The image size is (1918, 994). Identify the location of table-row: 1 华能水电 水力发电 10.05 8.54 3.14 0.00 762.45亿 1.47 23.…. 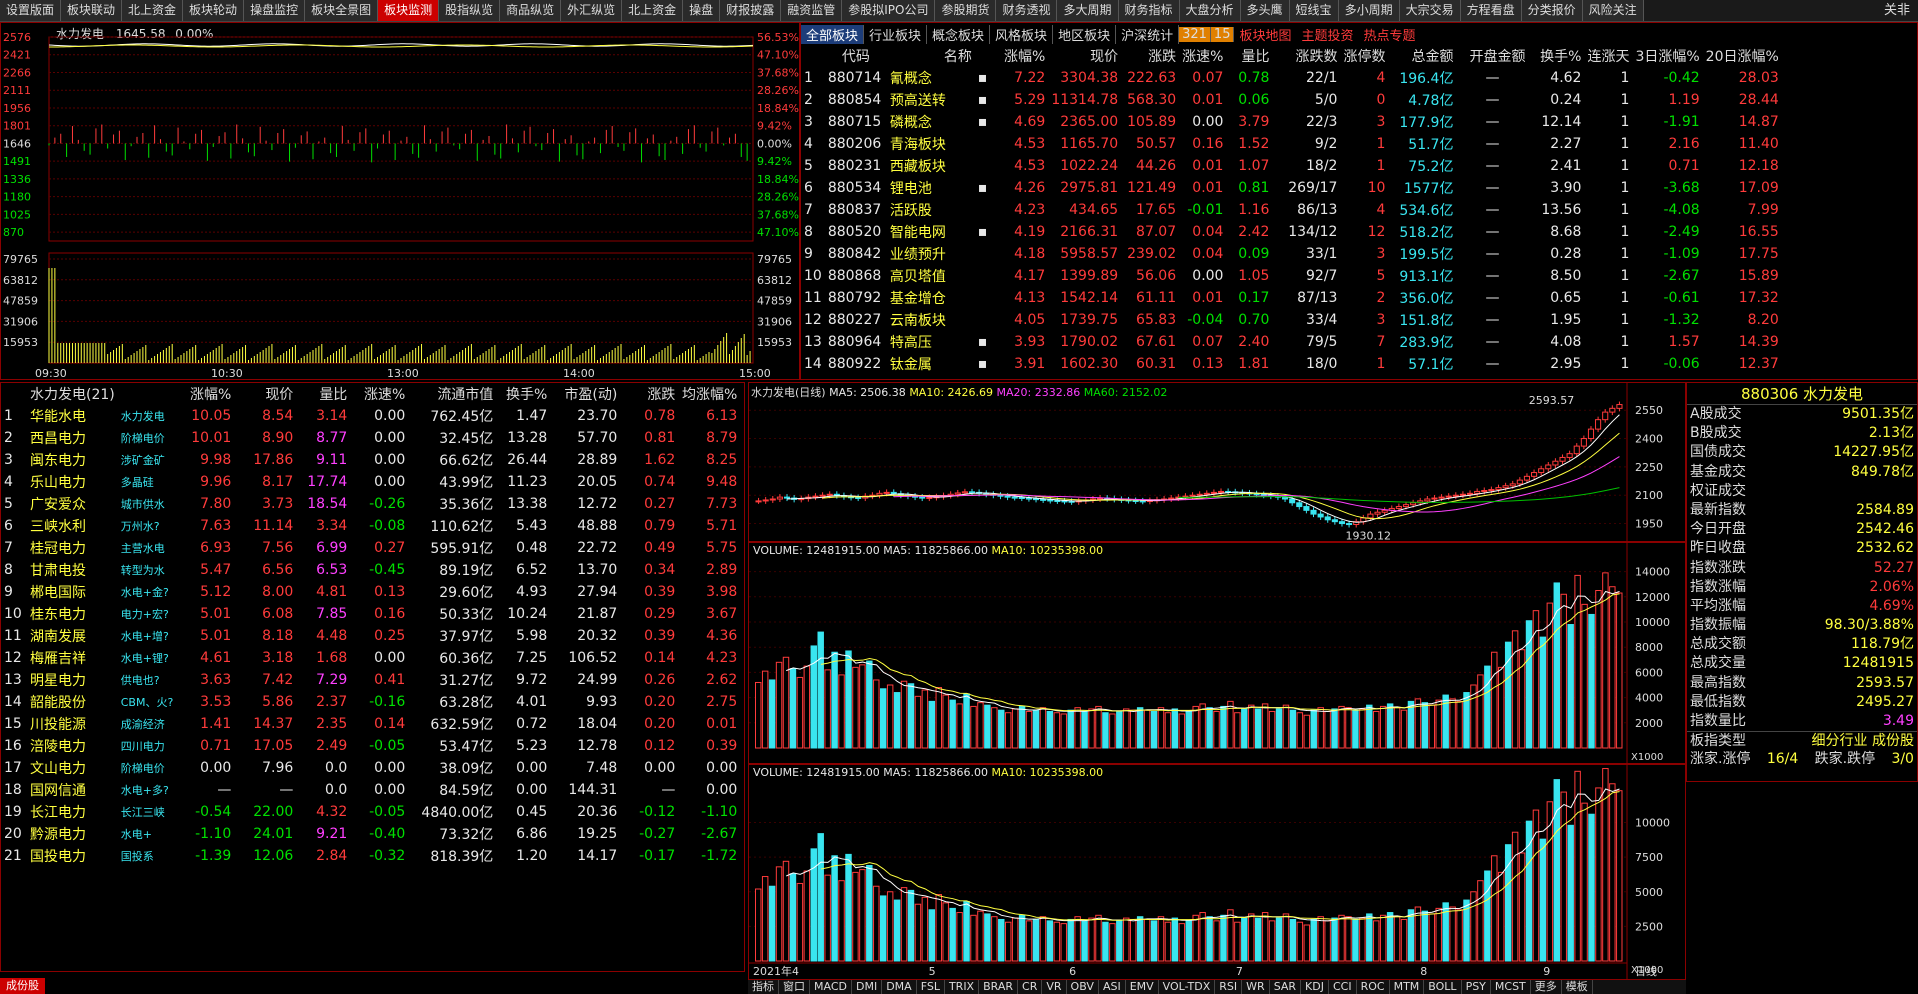
(370, 416).